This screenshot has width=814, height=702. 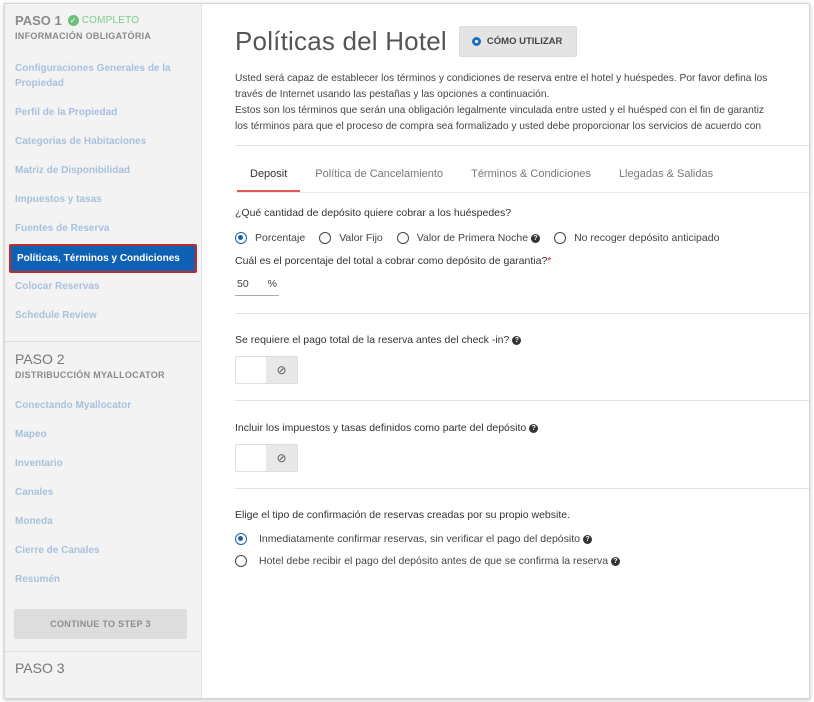 I want to click on radio-label: Porcentaje, so click(x=280, y=238).